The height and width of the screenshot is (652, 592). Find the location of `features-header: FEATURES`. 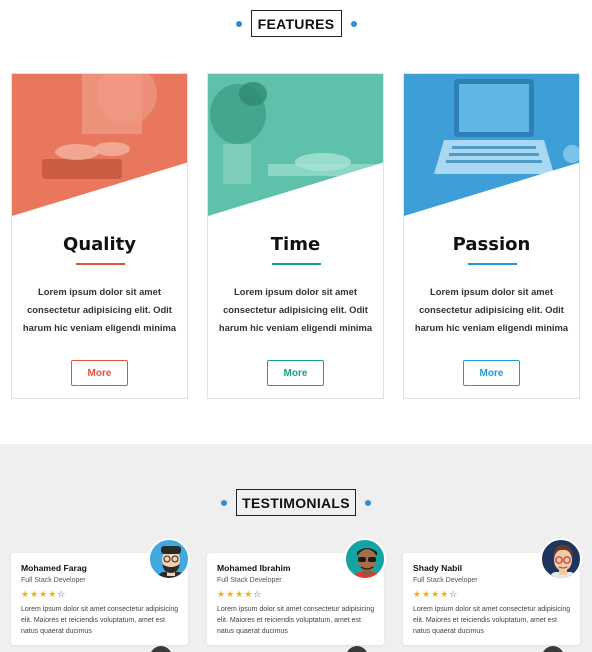

features-header: FEATURES is located at coordinates (296, 23).